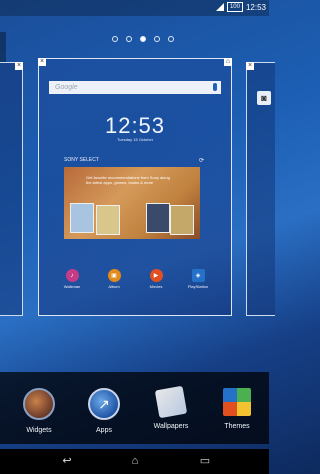 The height and width of the screenshot is (474, 320). Describe the element at coordinates (135, 139) in the screenshot. I see `date-label: Tuesday 15 October` at that location.